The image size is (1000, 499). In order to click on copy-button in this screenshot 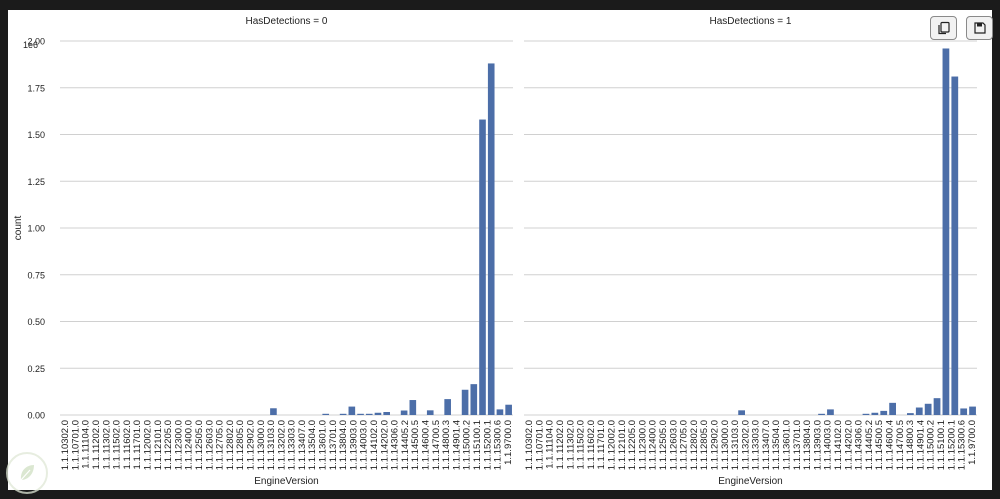, I will do `click(943, 28)`.